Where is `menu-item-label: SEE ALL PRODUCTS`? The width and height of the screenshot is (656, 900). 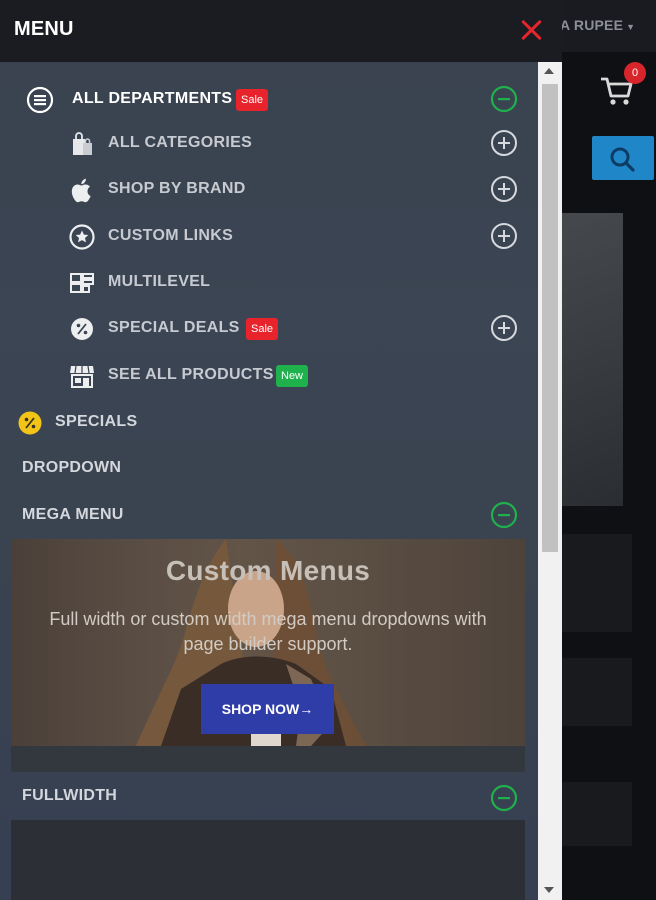
menu-item-label: SEE ALL PRODUCTS is located at coordinates (191, 374).